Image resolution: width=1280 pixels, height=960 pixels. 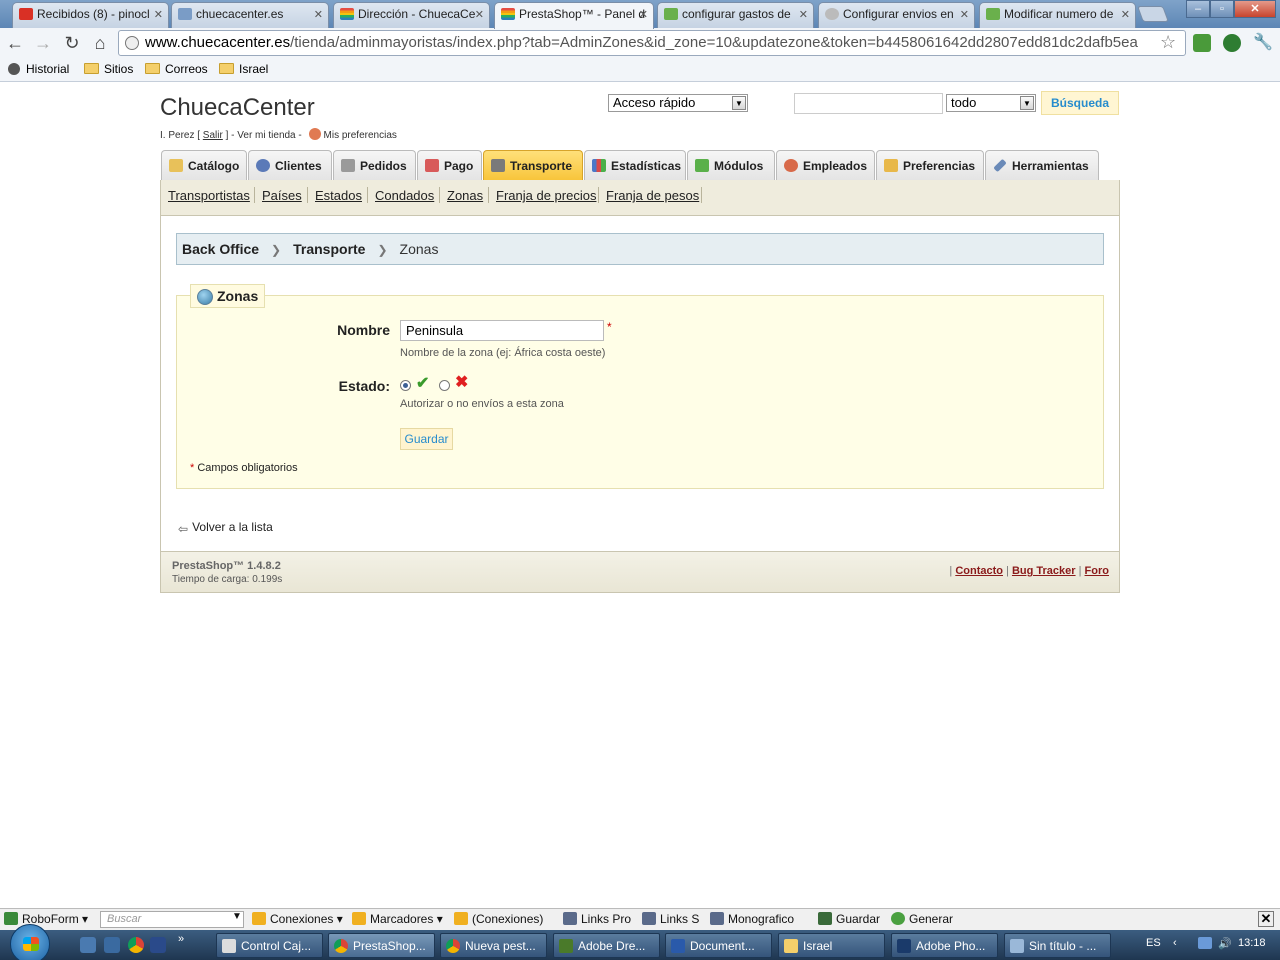 I want to click on roboform-conexiones: Conexiones ▾, so click(x=297, y=919).